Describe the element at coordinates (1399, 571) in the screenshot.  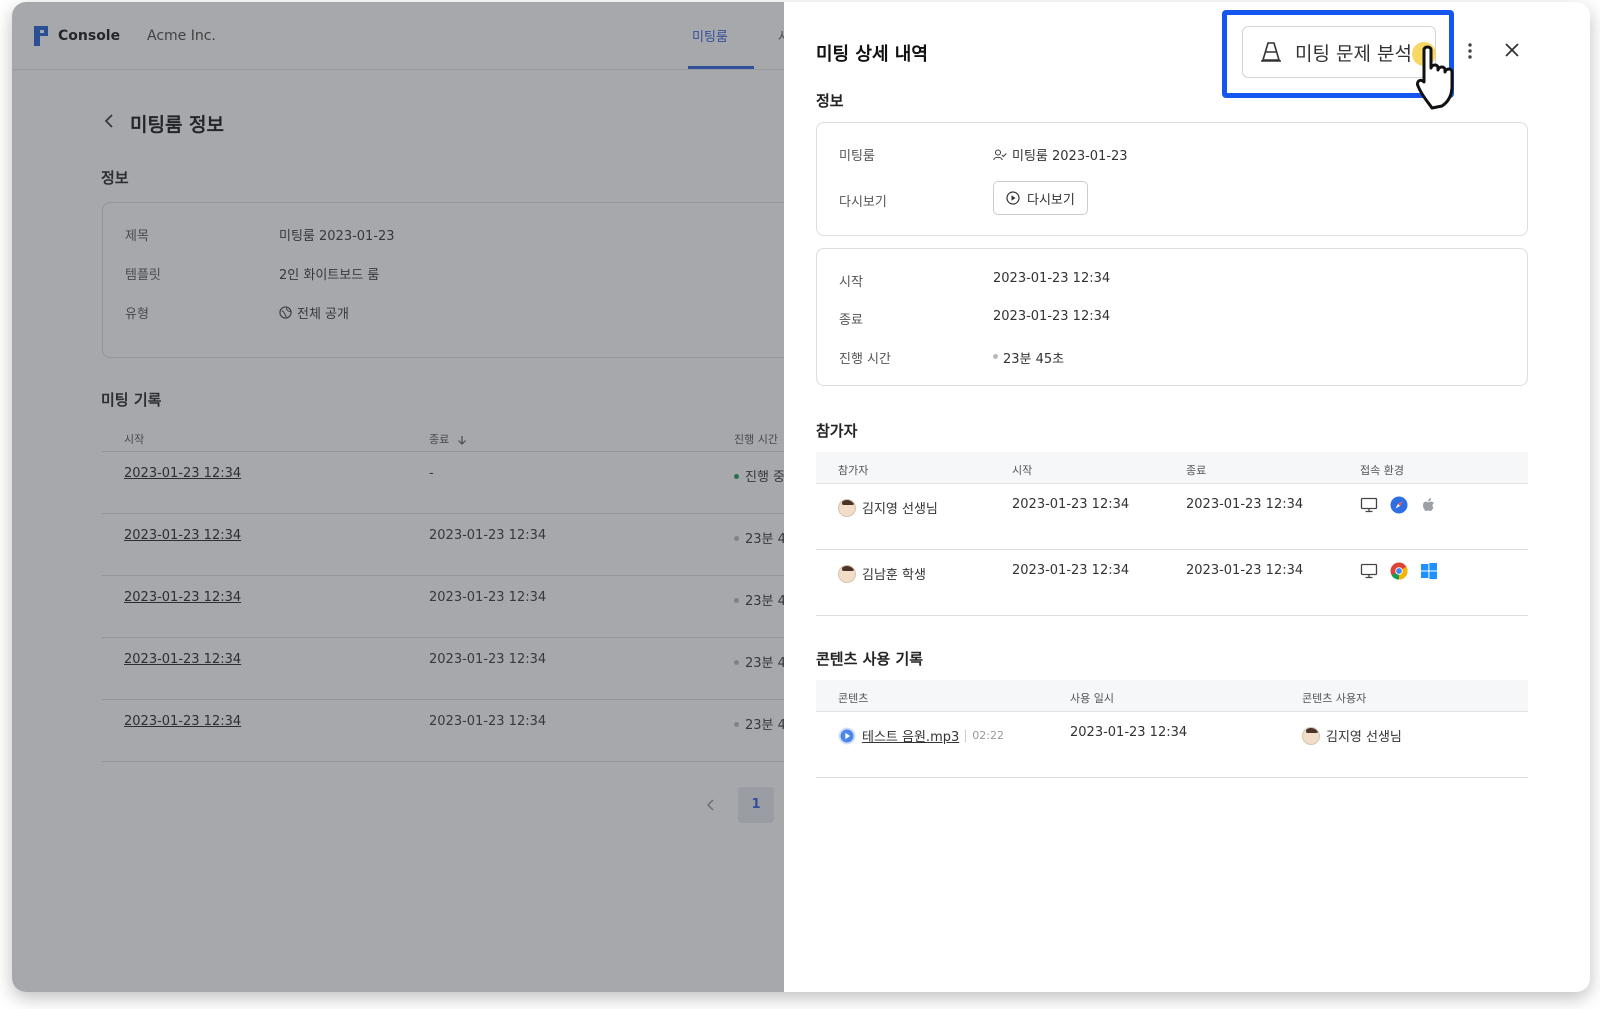
I see `chrome-icon` at that location.